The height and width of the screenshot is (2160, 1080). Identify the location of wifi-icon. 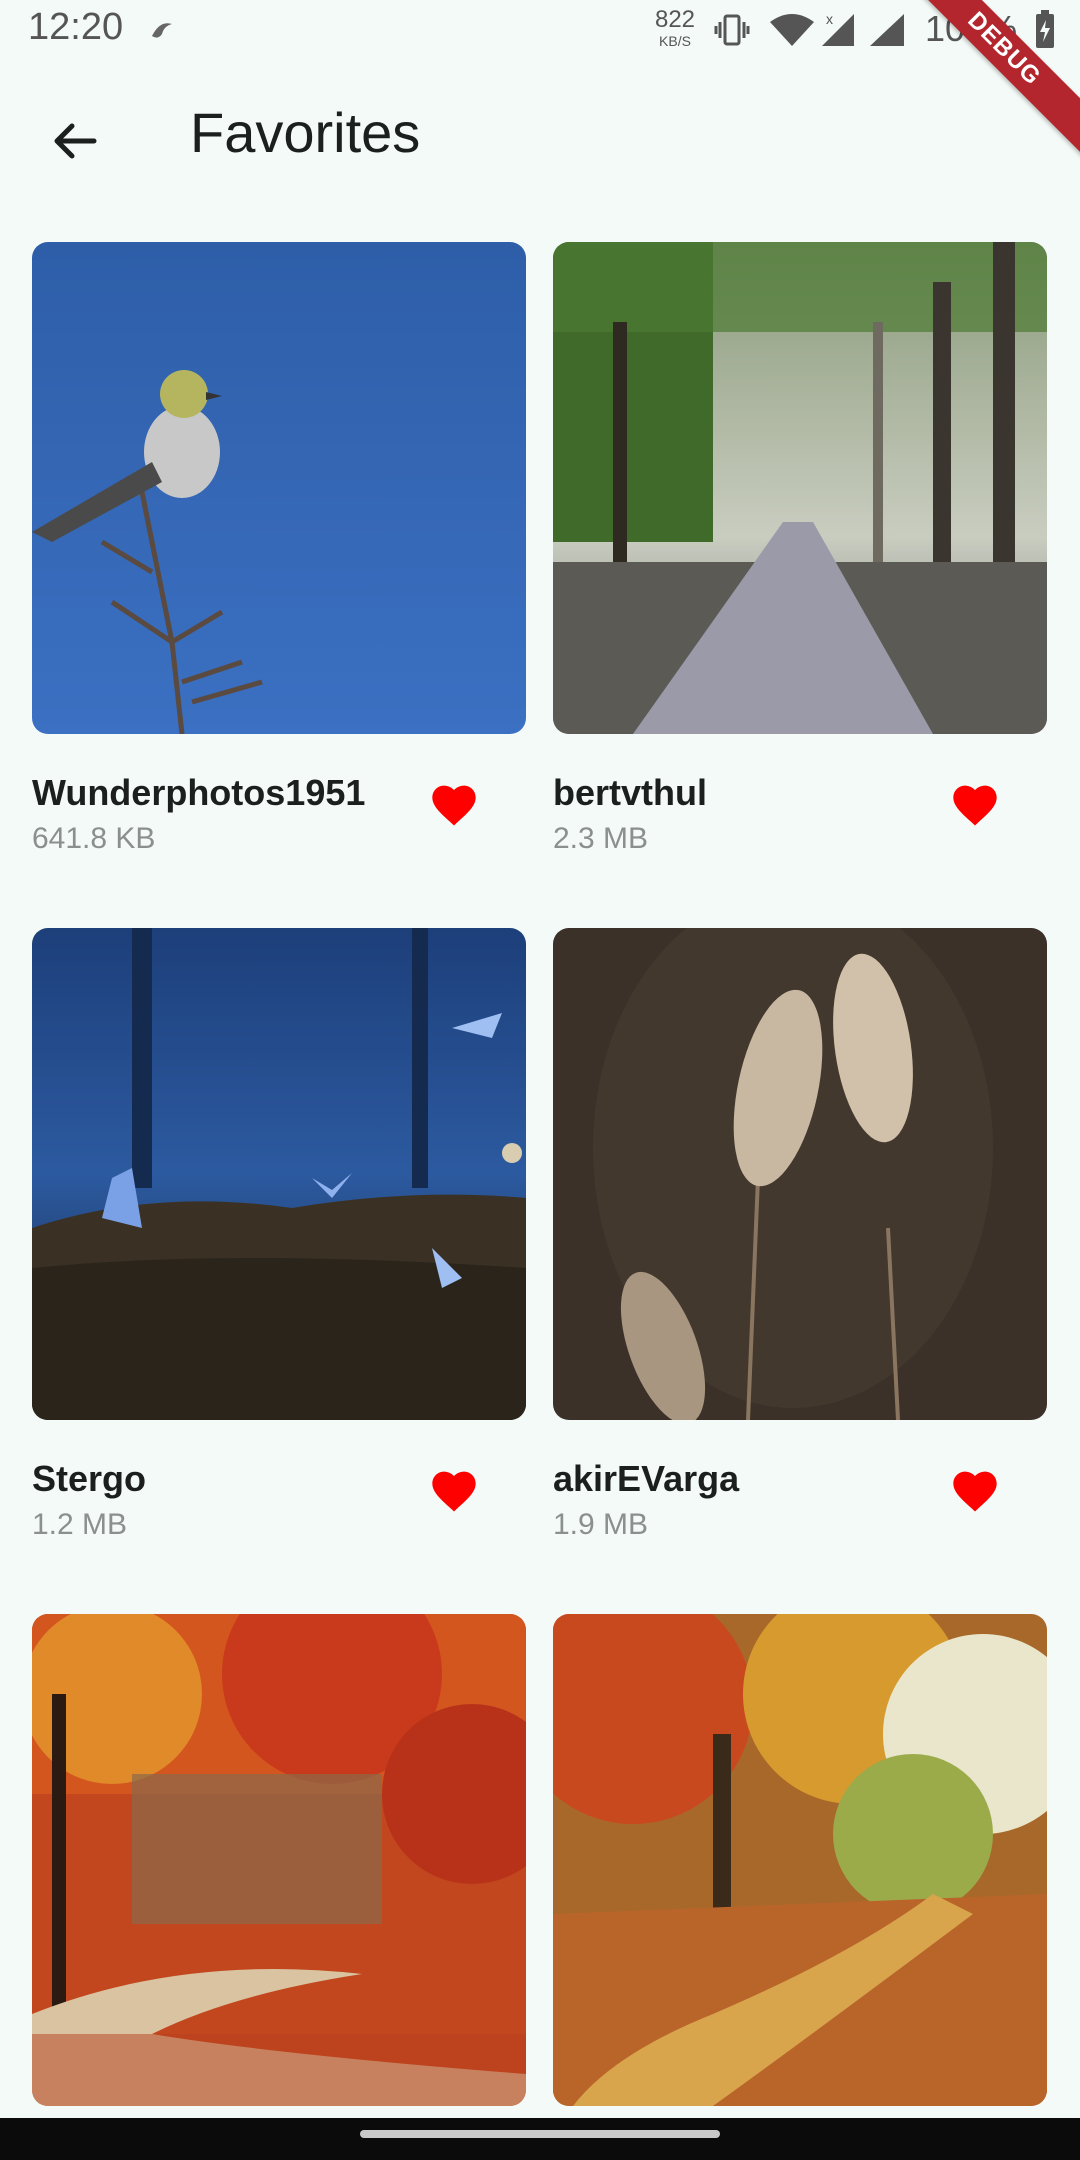
(792, 32).